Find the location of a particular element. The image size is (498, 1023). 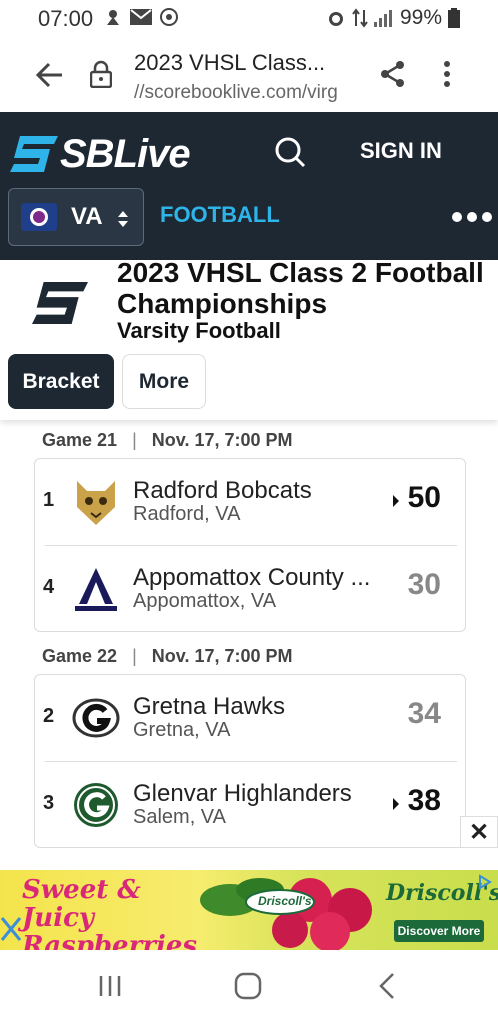

team-seed: 3 is located at coordinates (49, 803).